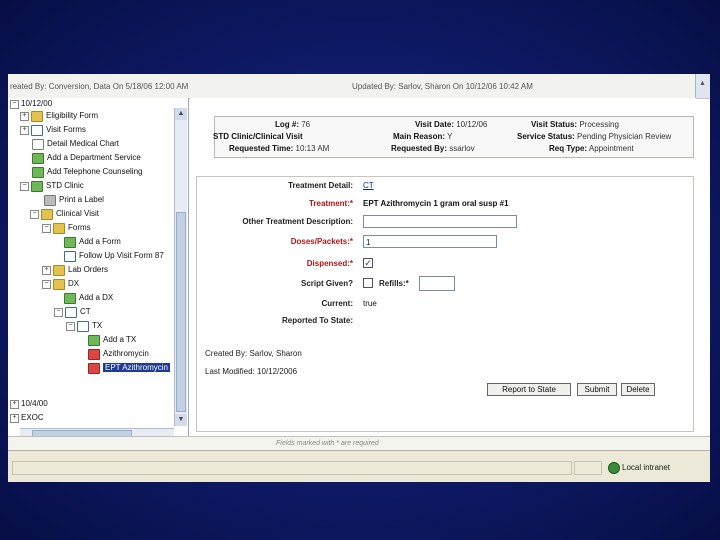  What do you see at coordinates (53, 130) in the screenshot?
I see `tree-node-visit-forms: + Visit Forms` at bounding box center [53, 130].